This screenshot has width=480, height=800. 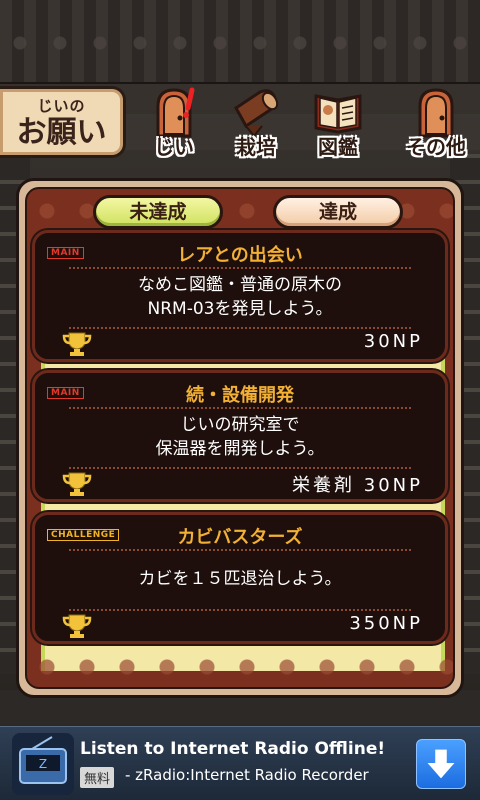 What do you see at coordinates (174, 123) in the screenshot?
I see `tab-jii: じい` at bounding box center [174, 123].